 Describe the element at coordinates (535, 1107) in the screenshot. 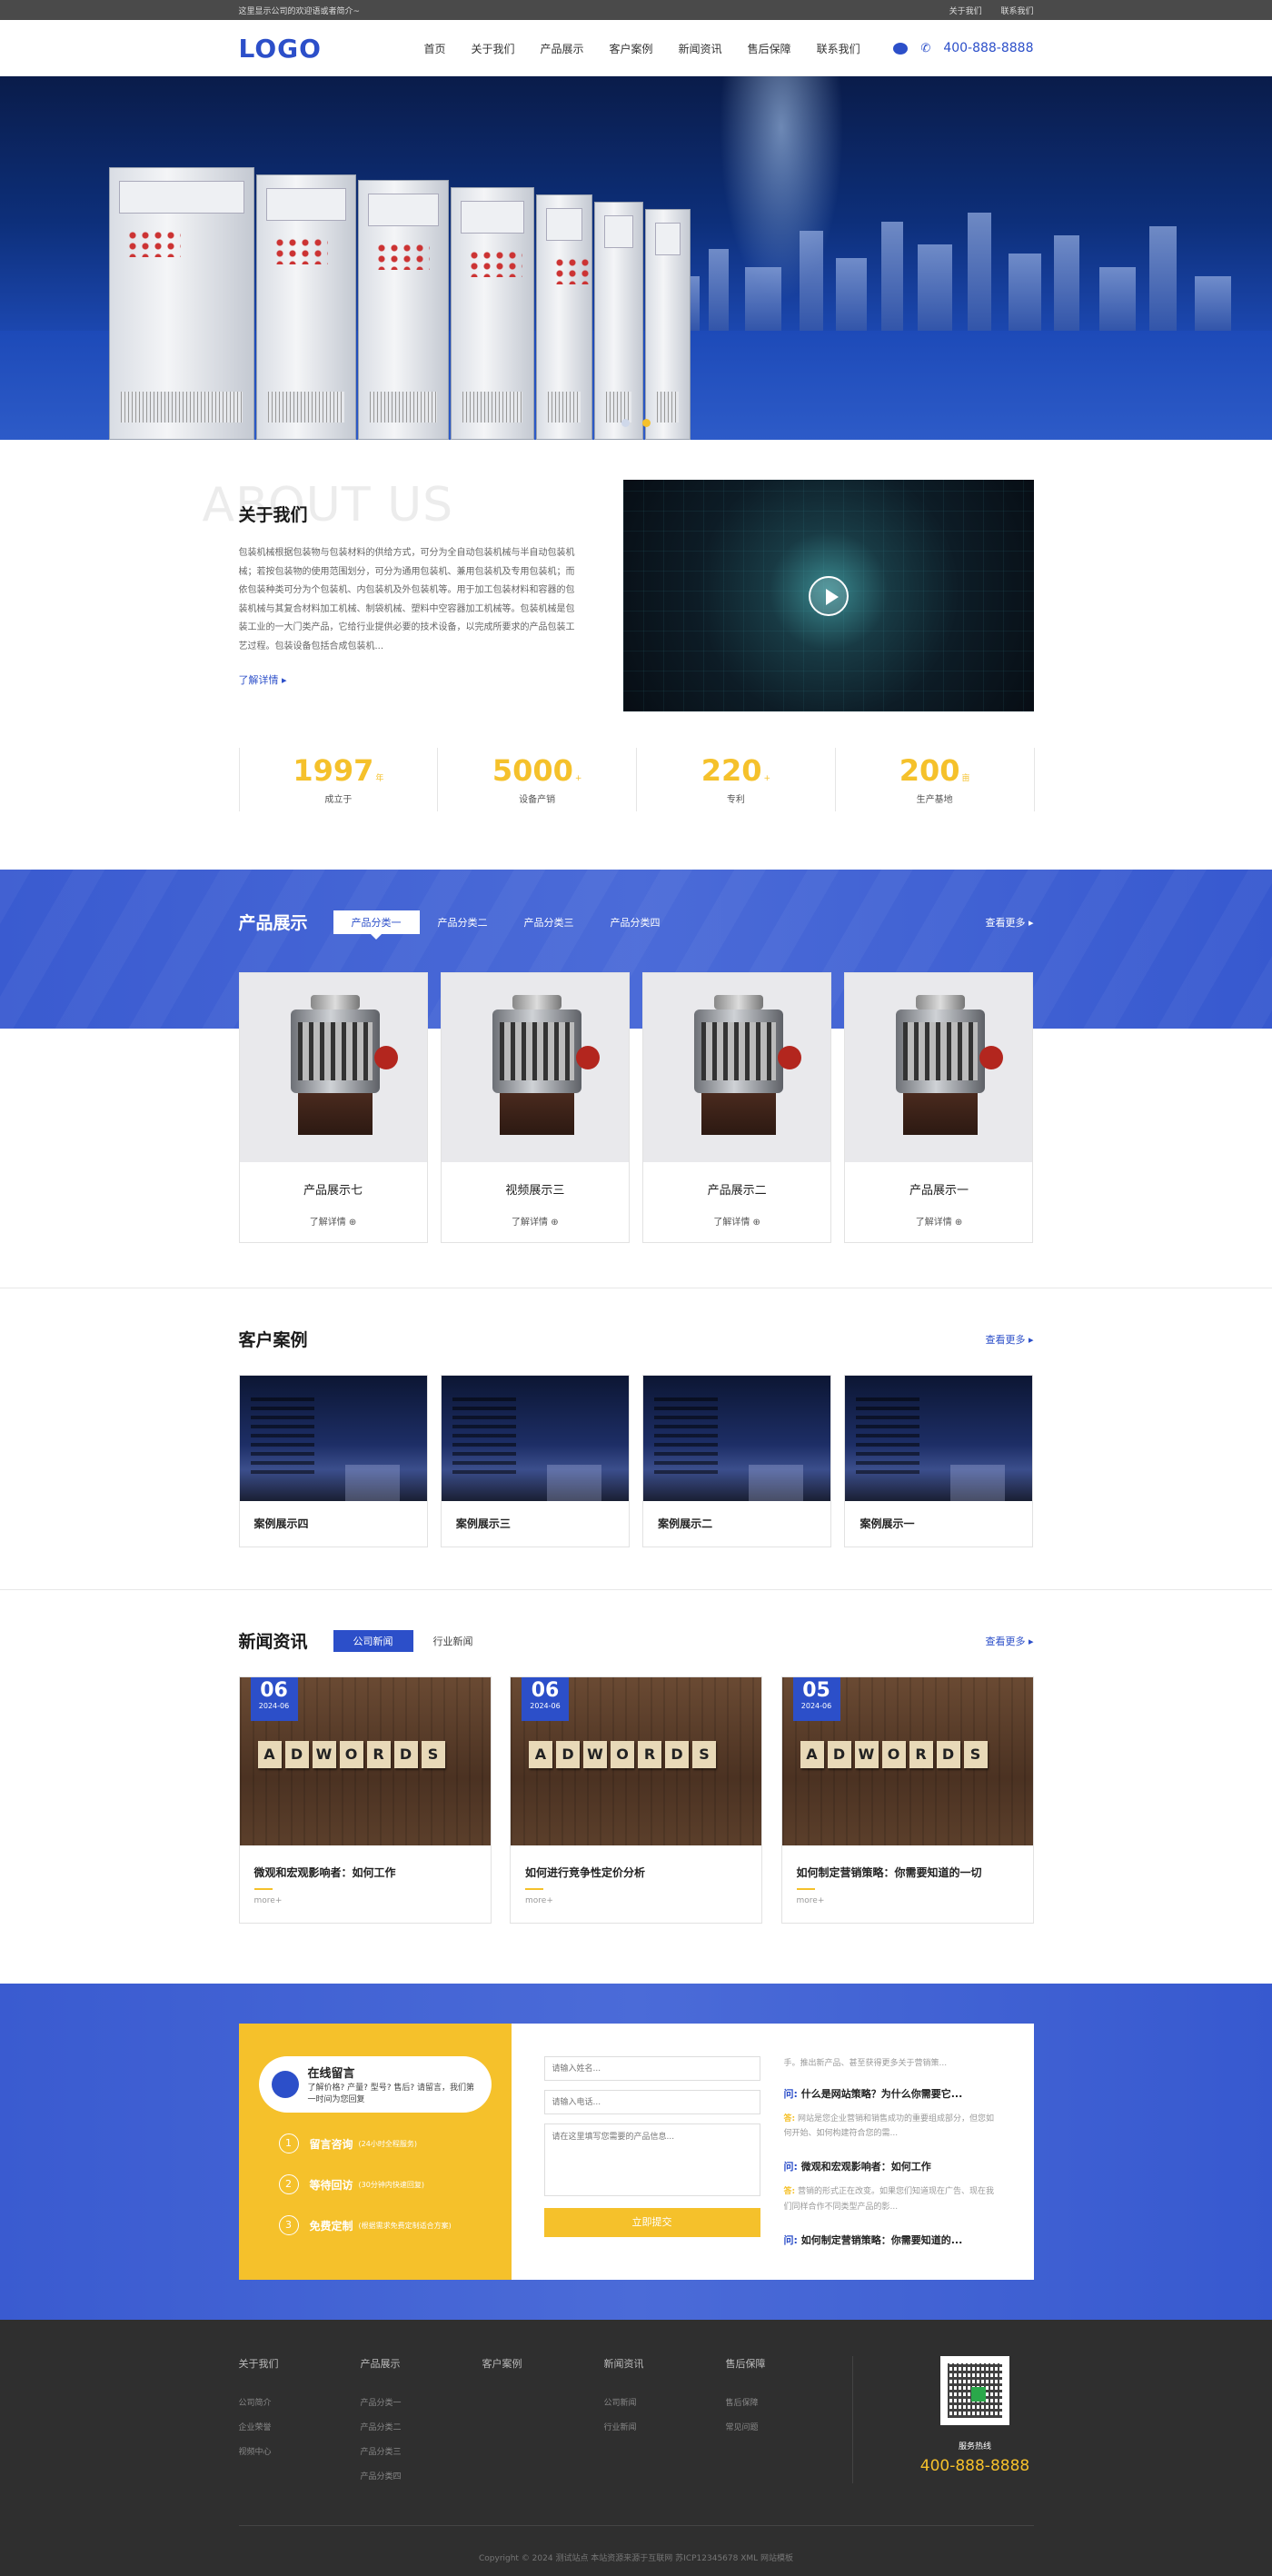

I see `product-card: 视频展示三 了解详情 ⊕` at that location.